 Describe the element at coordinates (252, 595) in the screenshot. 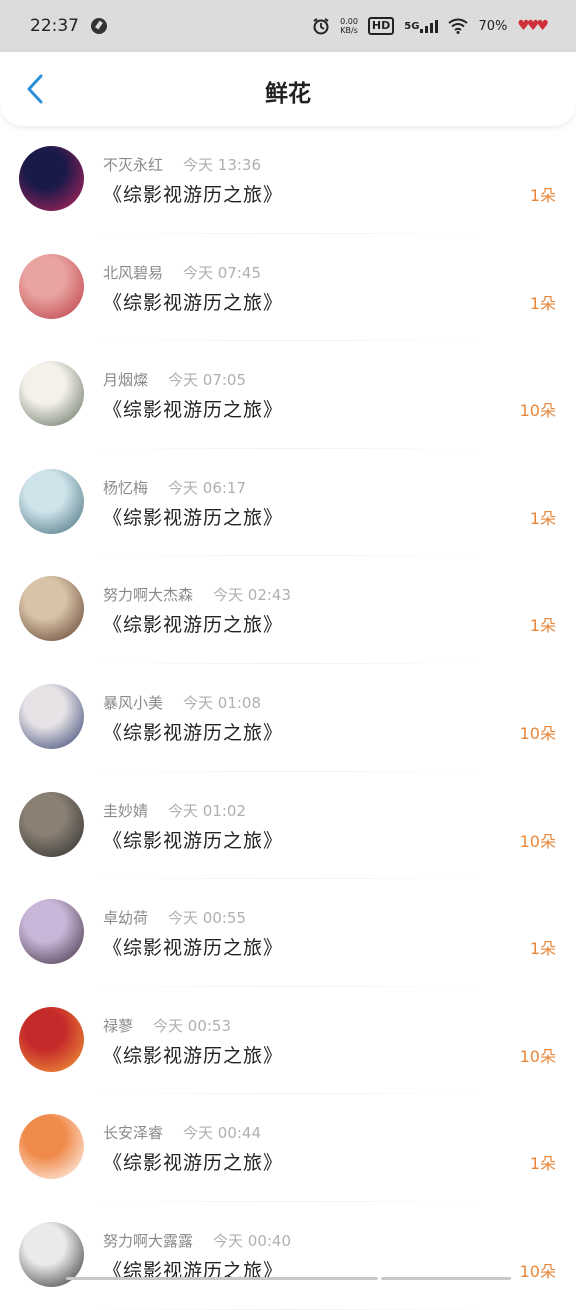

I see `timestamp: 今天 02:43` at that location.